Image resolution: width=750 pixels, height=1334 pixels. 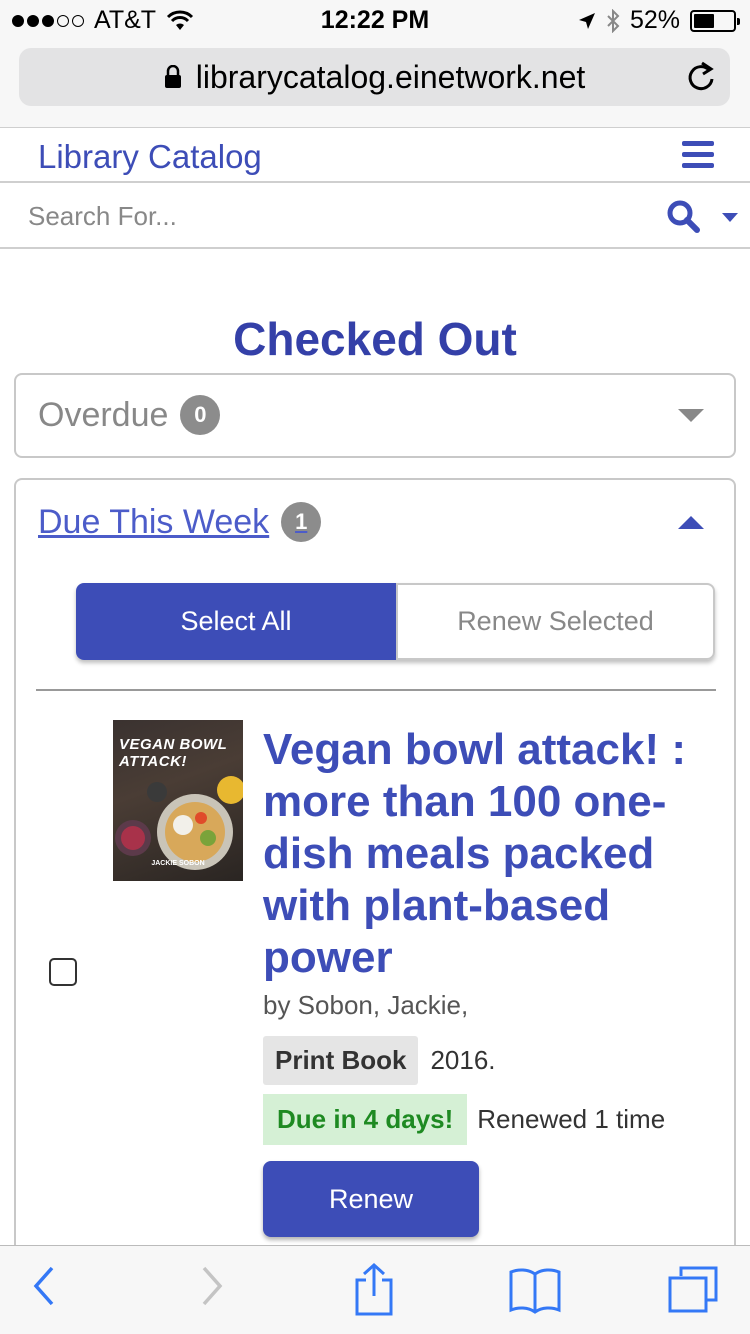 I want to click on item-checkbox, so click(x=63, y=972).